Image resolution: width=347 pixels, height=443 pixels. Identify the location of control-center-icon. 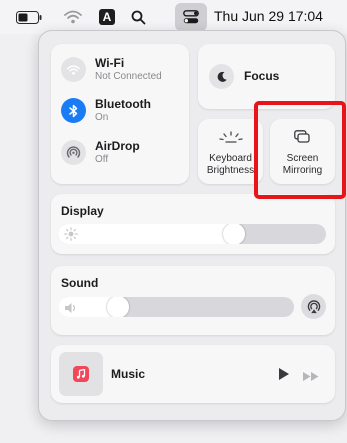
(191, 17).